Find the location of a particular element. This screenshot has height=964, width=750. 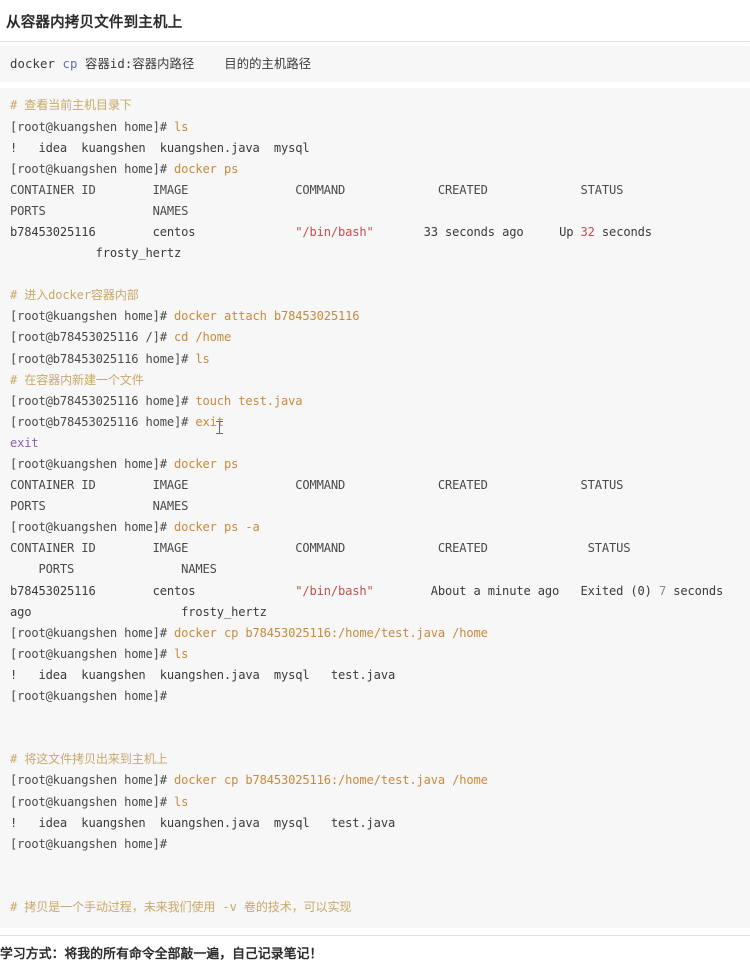

title-divider is located at coordinates (375, 42).